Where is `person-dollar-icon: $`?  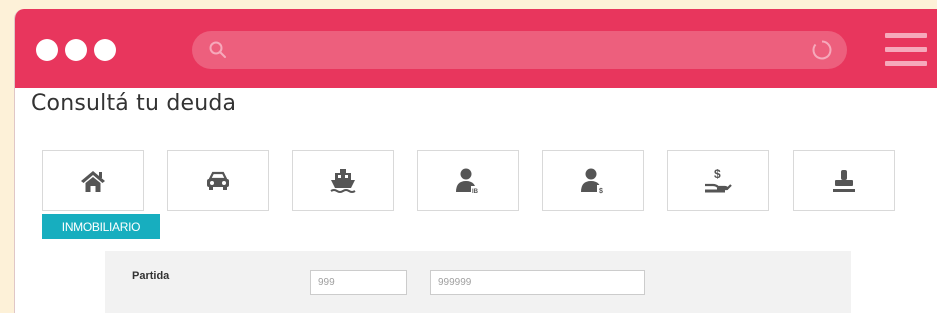
person-dollar-icon: $ is located at coordinates (593, 181).